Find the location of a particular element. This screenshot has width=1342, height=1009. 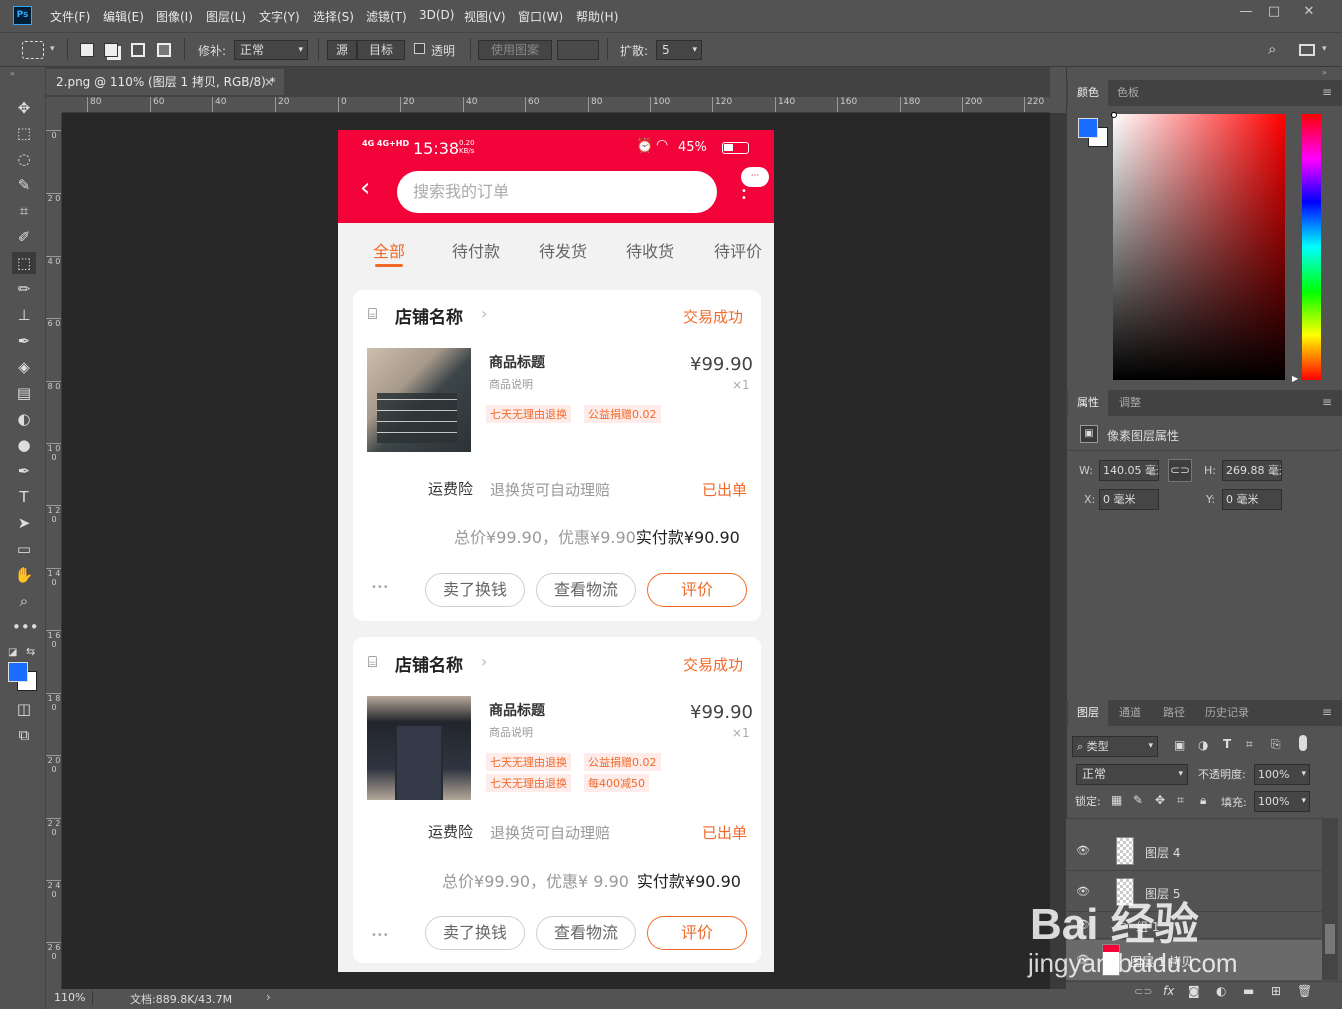

brush-tool-icon: ✏ is located at coordinates (24, 289).